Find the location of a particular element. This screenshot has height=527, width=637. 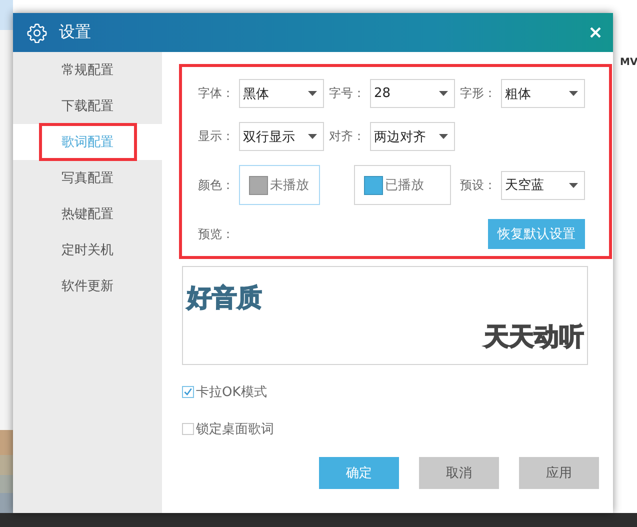

close-icon is located at coordinates (595, 32).